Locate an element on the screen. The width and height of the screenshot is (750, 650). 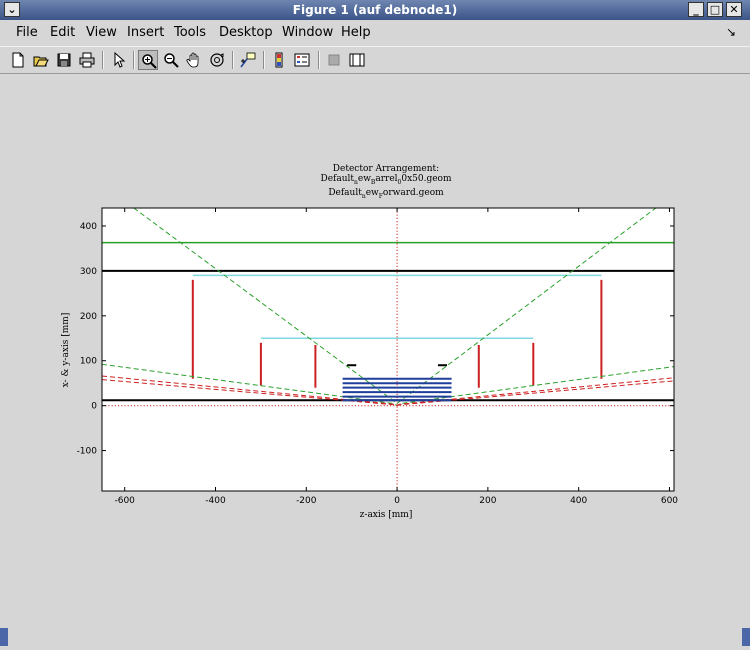
menu-tools: Tools is located at coordinates (190, 32).